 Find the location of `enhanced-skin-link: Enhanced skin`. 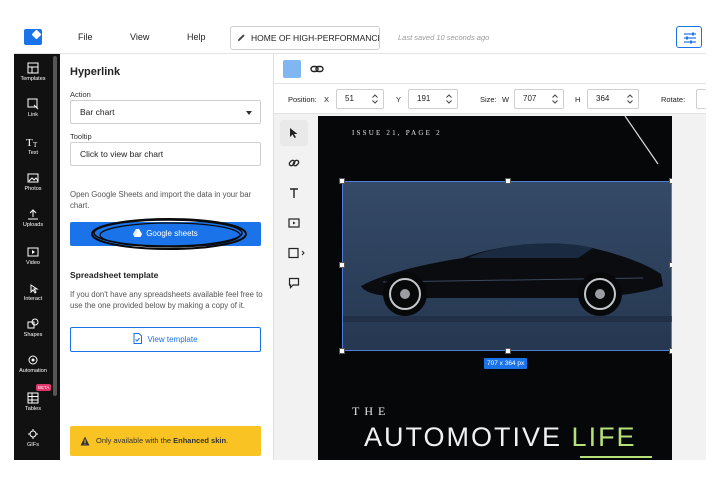

enhanced-skin-link: Enhanced skin is located at coordinates (199, 440).